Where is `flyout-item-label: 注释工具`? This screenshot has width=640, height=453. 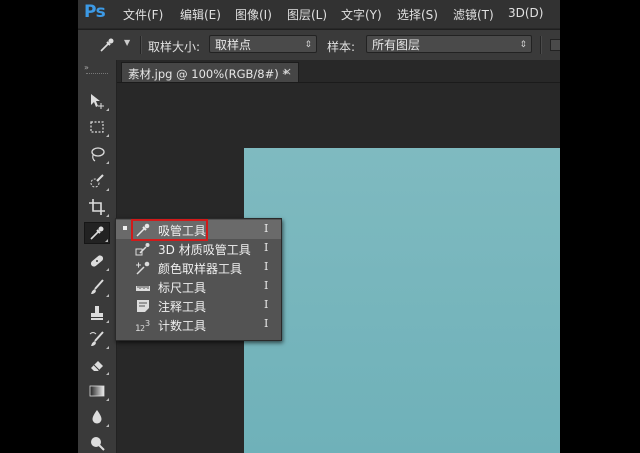 flyout-item-label: 注释工具 is located at coordinates (182, 307).